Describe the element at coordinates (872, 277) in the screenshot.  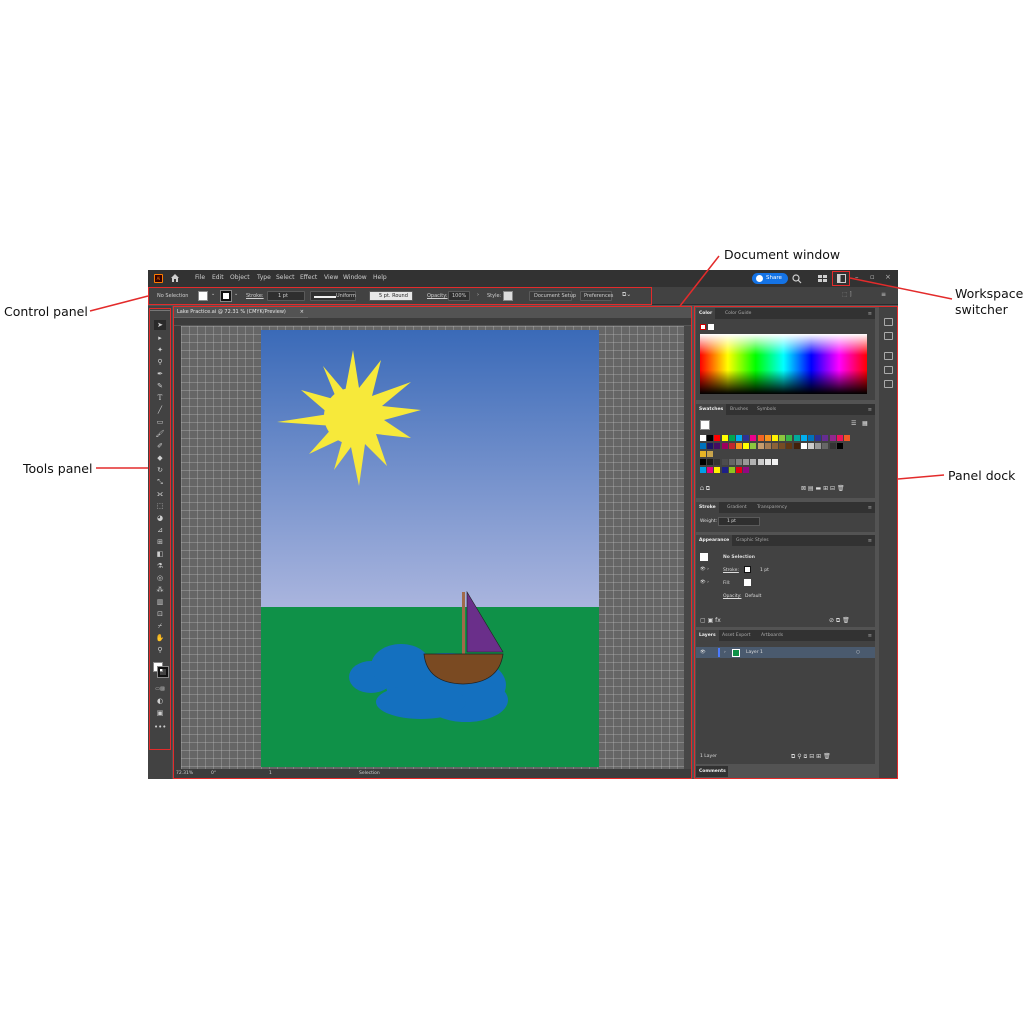
I see `maximize-icon: ▫` at that location.